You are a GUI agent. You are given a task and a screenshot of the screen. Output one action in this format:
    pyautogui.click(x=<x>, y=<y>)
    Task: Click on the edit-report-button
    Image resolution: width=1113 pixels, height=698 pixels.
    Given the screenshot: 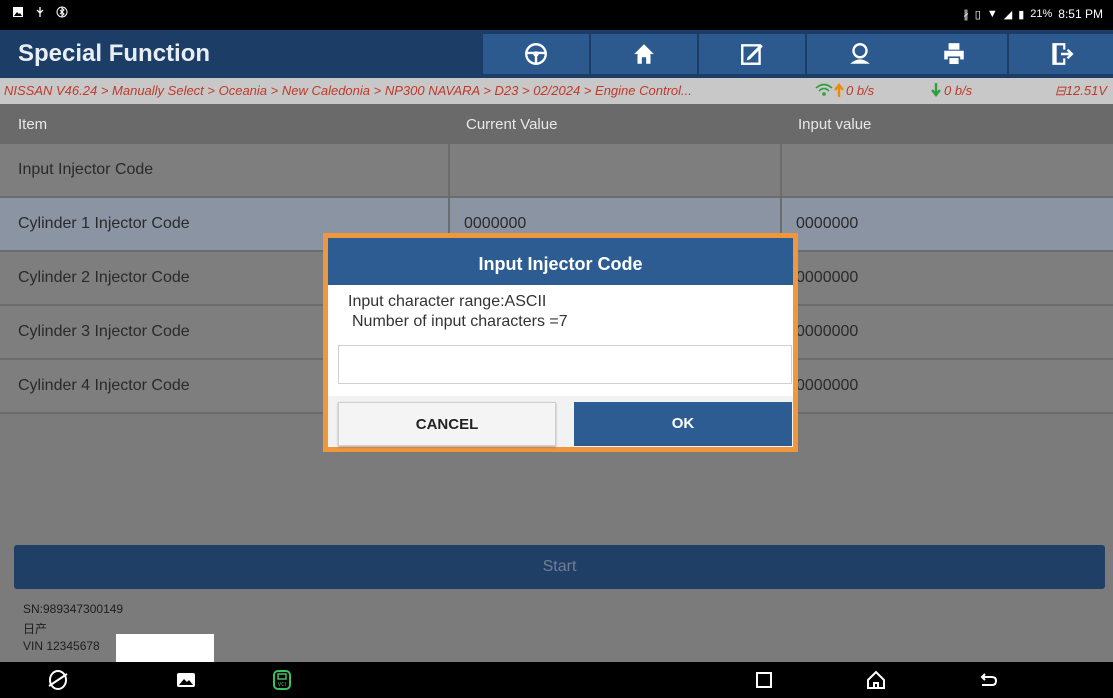 What is the action you would take?
    pyautogui.click(x=752, y=54)
    